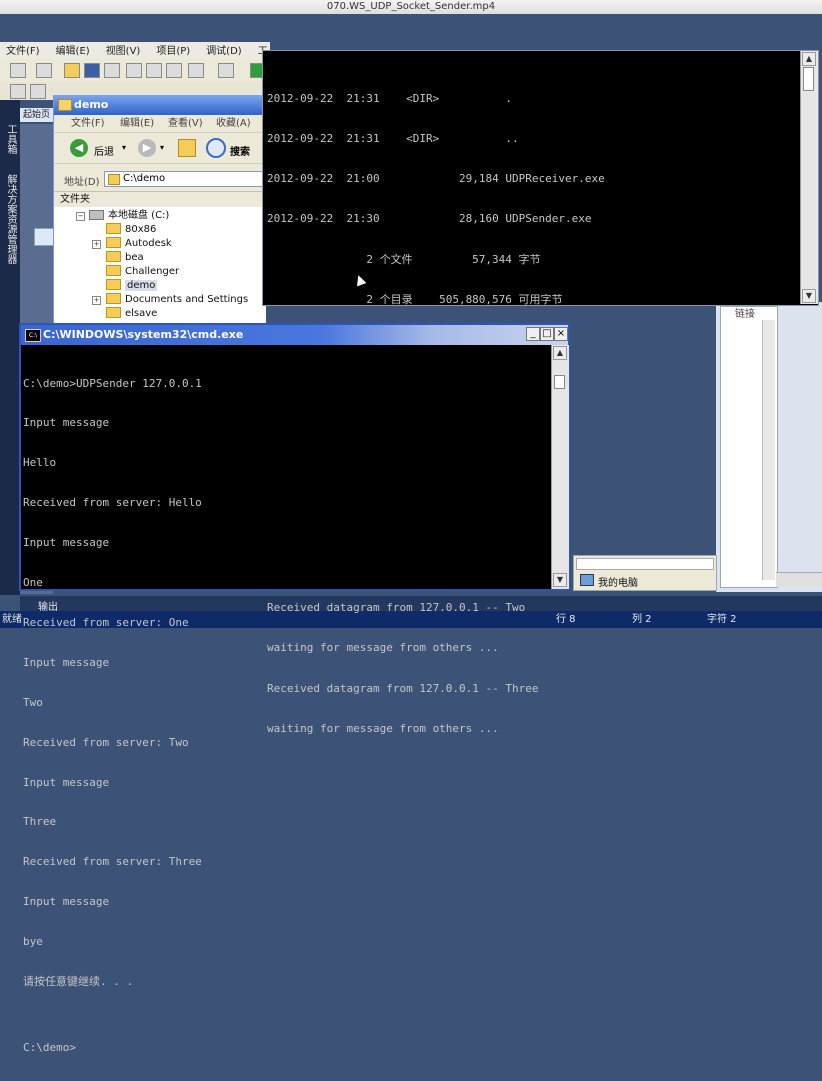 The width and height of the screenshot is (822, 1081). Describe the element at coordinates (393, 139) in the screenshot. I see `console-line: 2012-09-22 21:31 <DIR> ..` at that location.